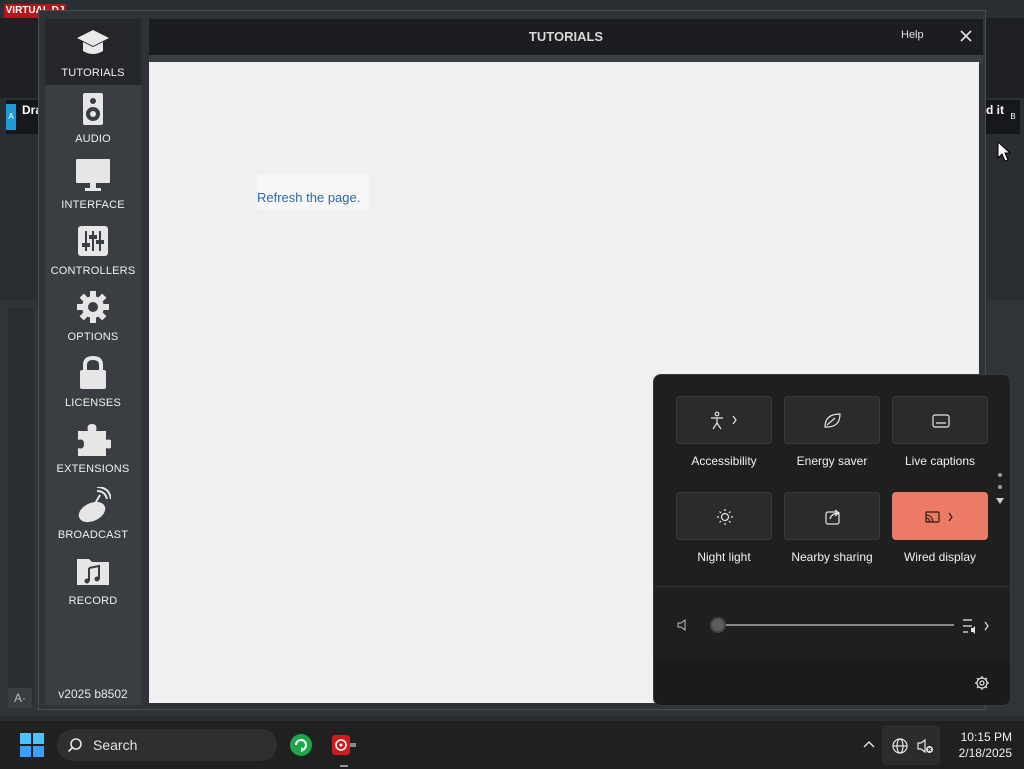  Describe the element at coordinates (93, 109) in the screenshot. I see `speaker-icon` at that location.